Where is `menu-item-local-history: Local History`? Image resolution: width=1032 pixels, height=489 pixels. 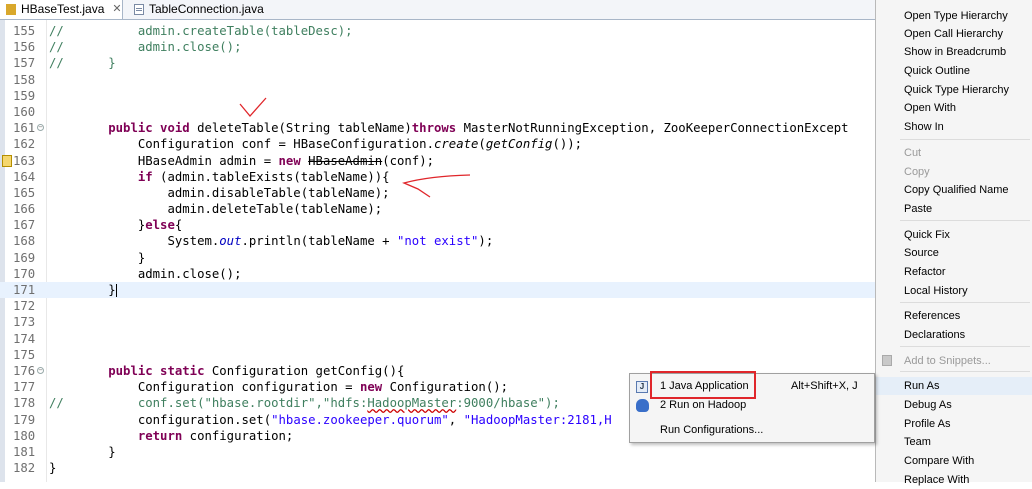
menu-item-local-history: Local History is located at coordinates (954, 291).